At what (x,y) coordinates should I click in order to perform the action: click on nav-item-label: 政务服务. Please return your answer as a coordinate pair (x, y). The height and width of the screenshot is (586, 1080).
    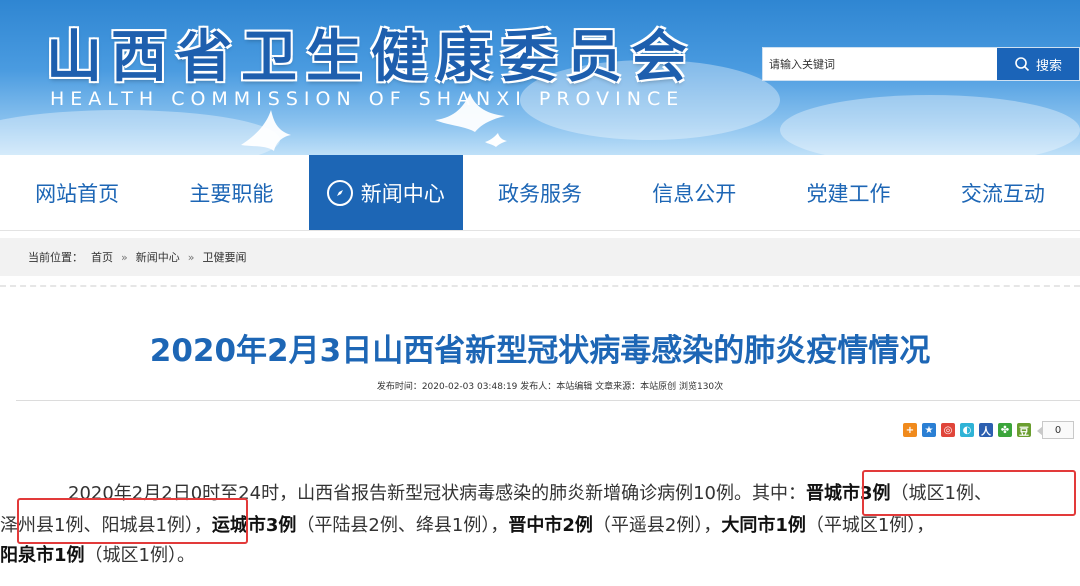
    Looking at the image, I should click on (539, 193).